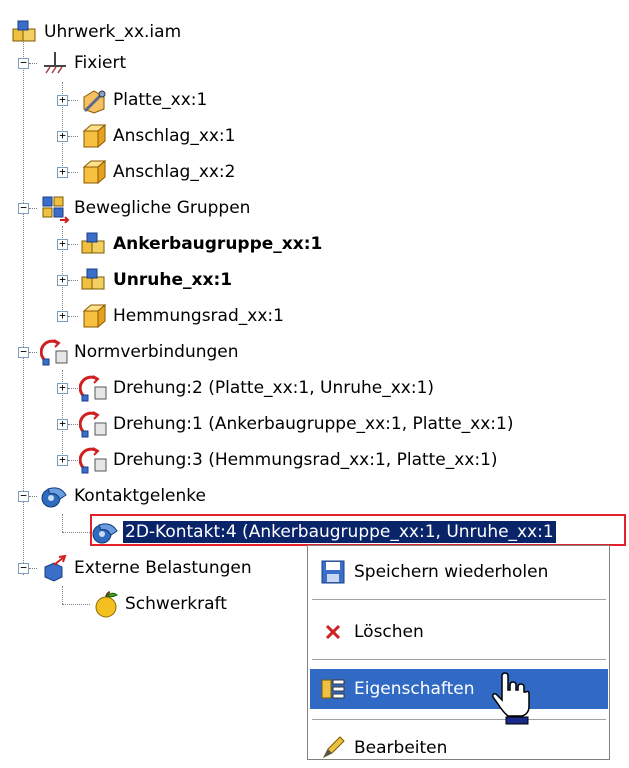 This screenshot has width=629, height=768. What do you see at coordinates (106, 604) in the screenshot?
I see `gravity-apple-icon` at bounding box center [106, 604].